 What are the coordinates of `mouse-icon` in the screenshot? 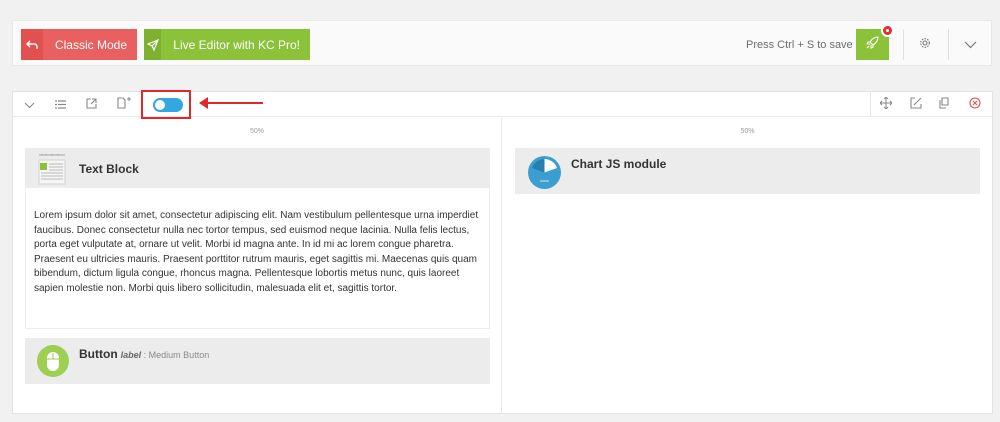 It's located at (53, 363).